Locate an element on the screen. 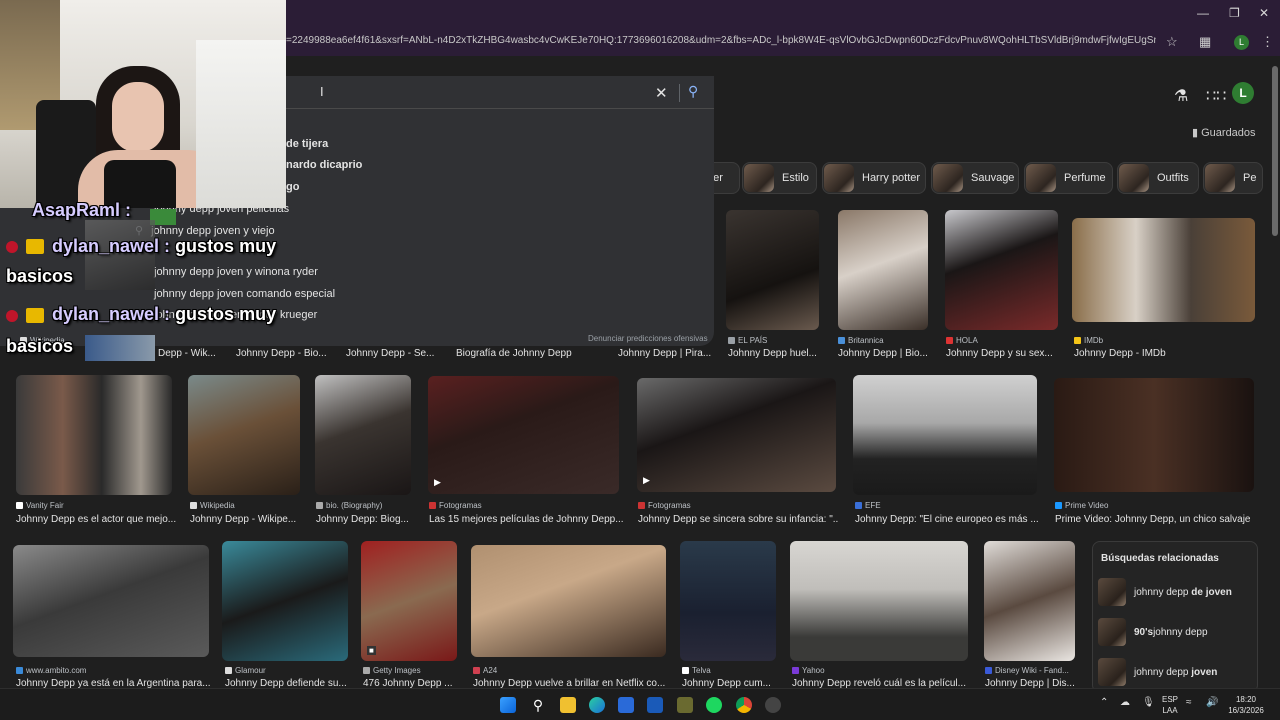 The height and width of the screenshot is (720, 1280). edge-icon is located at coordinates (597, 705).